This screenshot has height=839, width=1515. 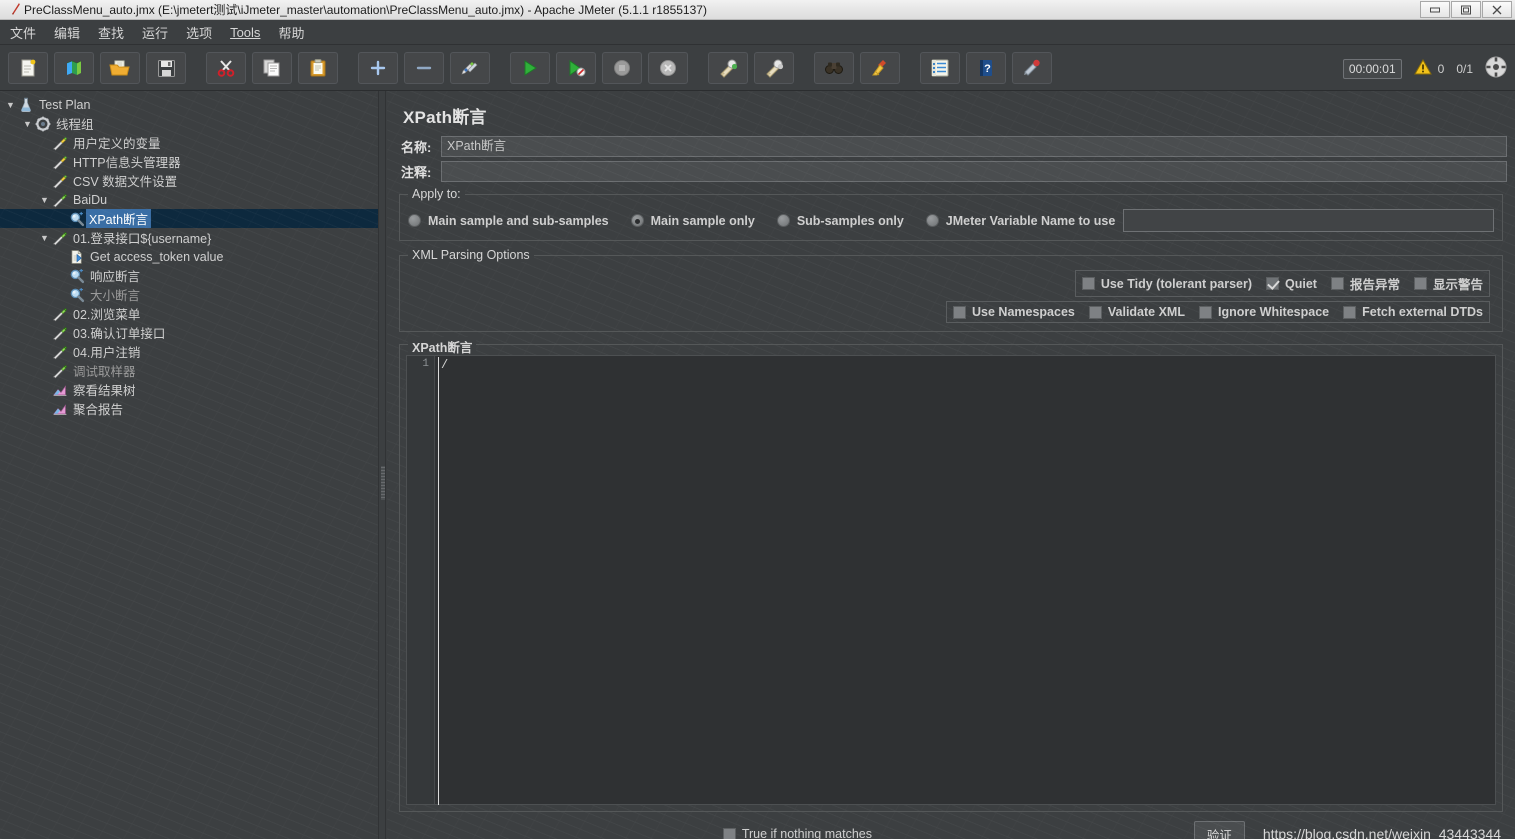 What do you see at coordinates (111, 32) in the screenshot?
I see `menu-search: 查找` at bounding box center [111, 32].